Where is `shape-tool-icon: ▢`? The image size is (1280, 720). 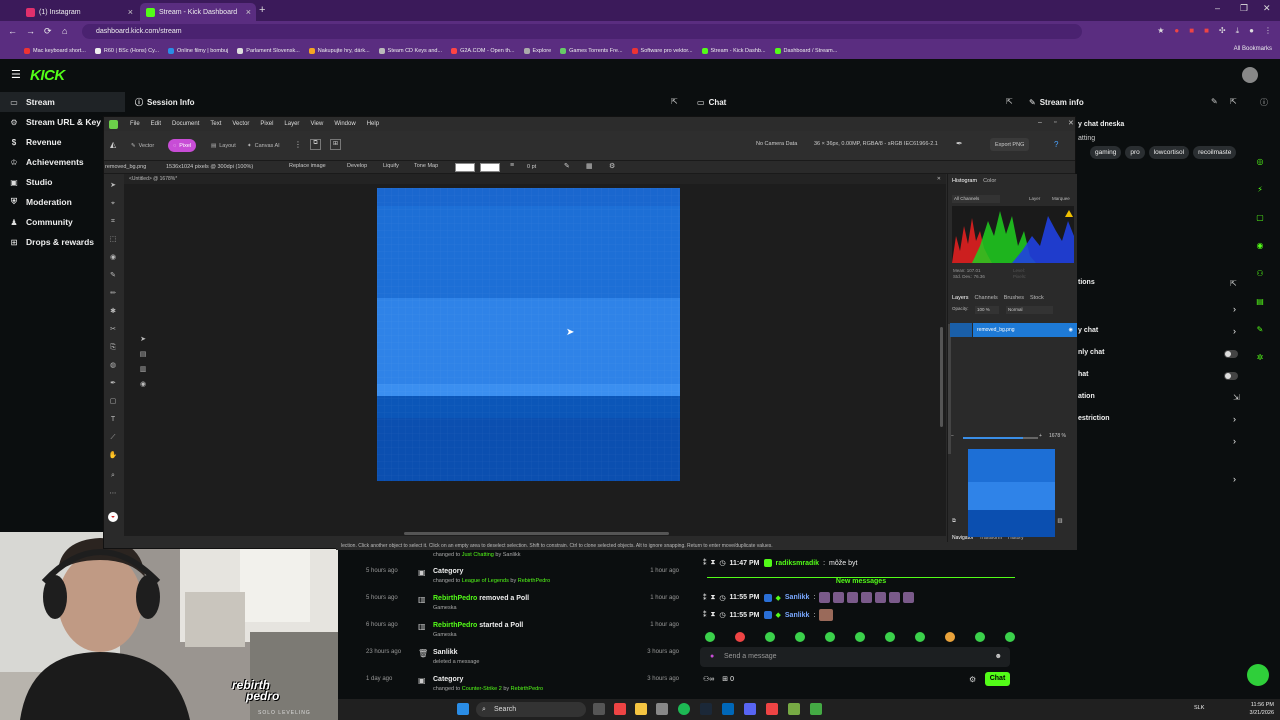 shape-tool-icon: ▢ is located at coordinates (113, 402).